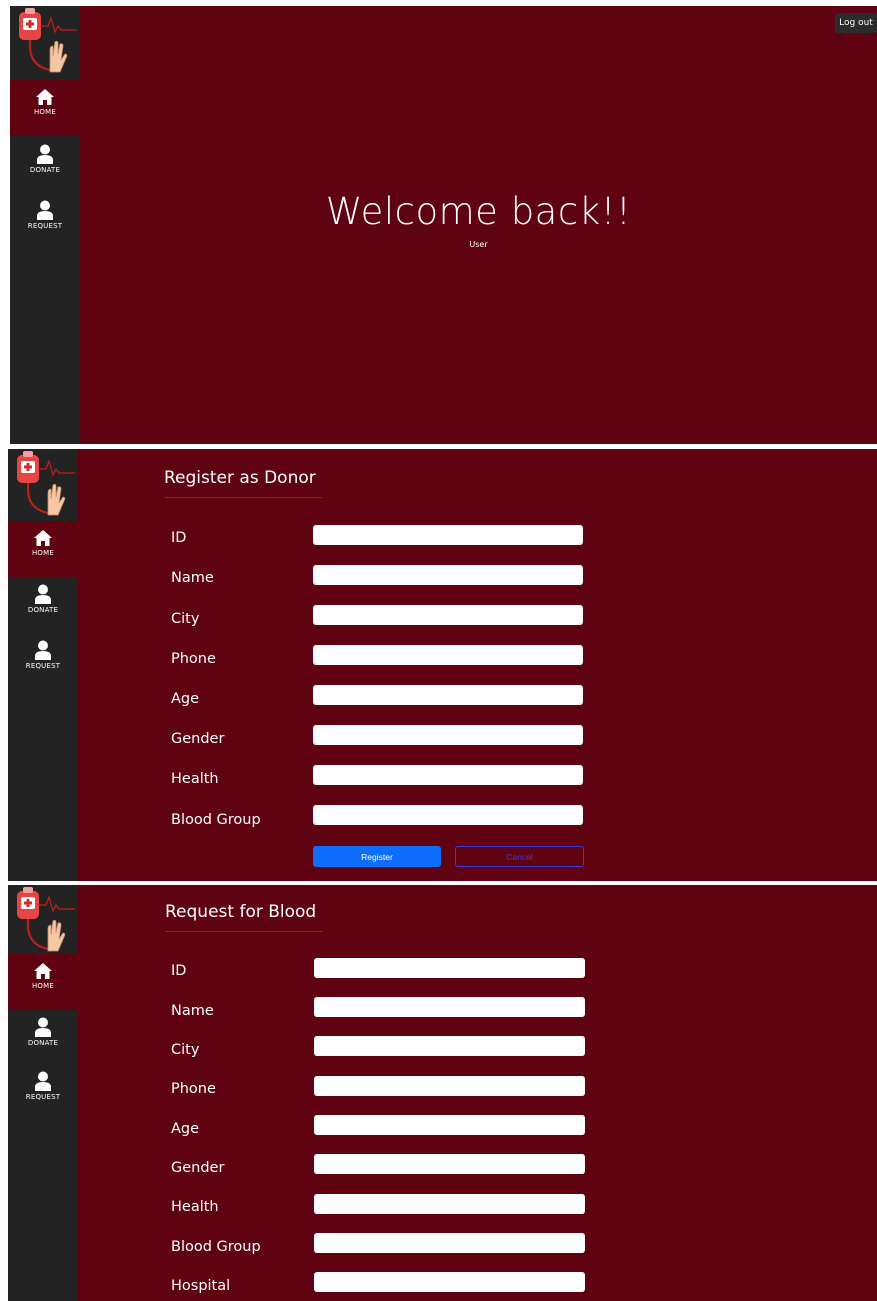 The width and height of the screenshot is (877, 1301). Describe the element at coordinates (243, 483) in the screenshot. I see `donor-form-title: Register as Donor` at that location.